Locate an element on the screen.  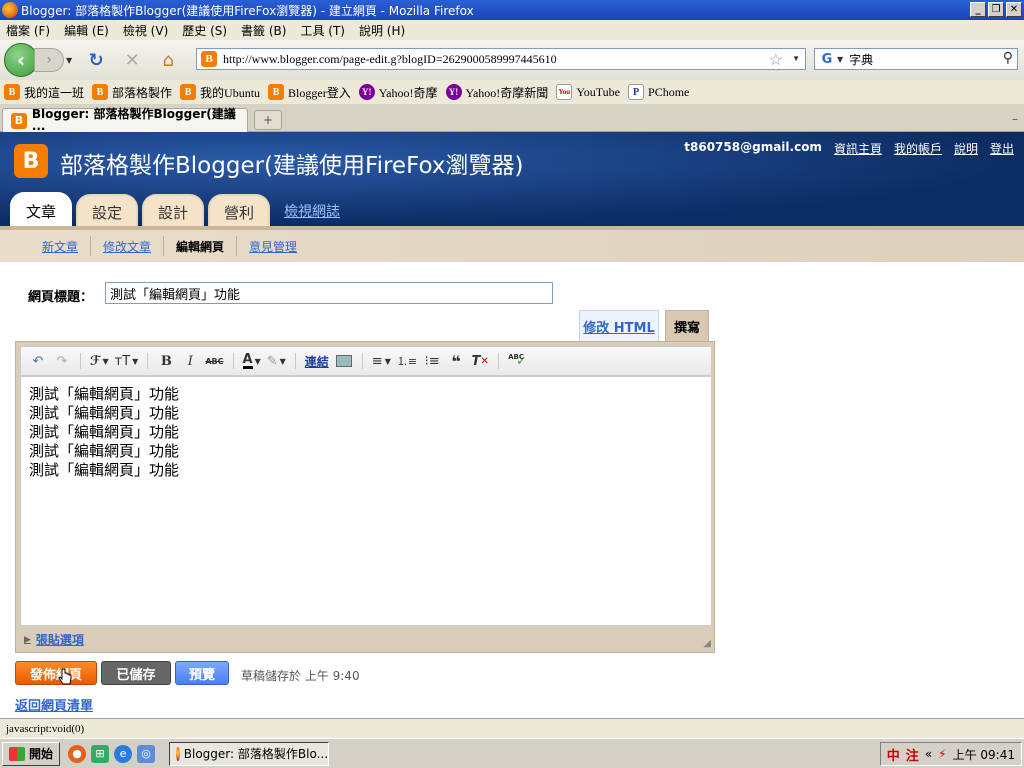
google-icon: G is located at coordinates (827, 59).